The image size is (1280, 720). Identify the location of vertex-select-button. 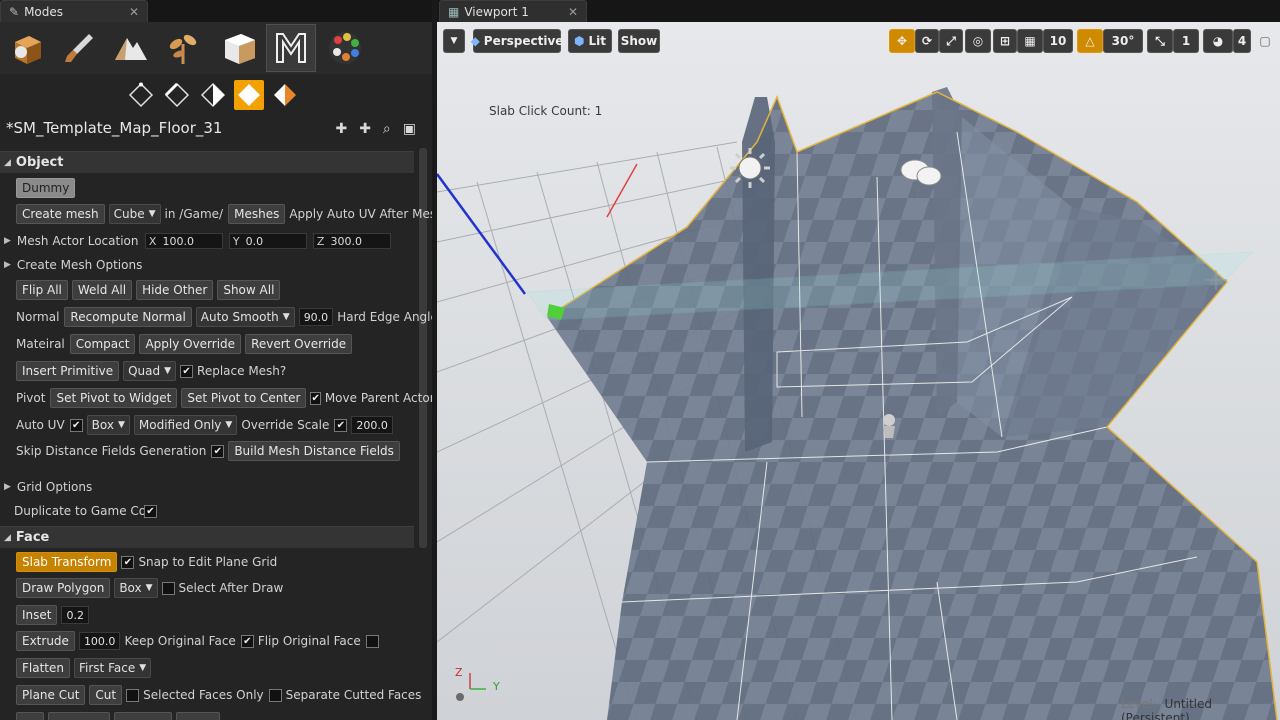
(141, 95).